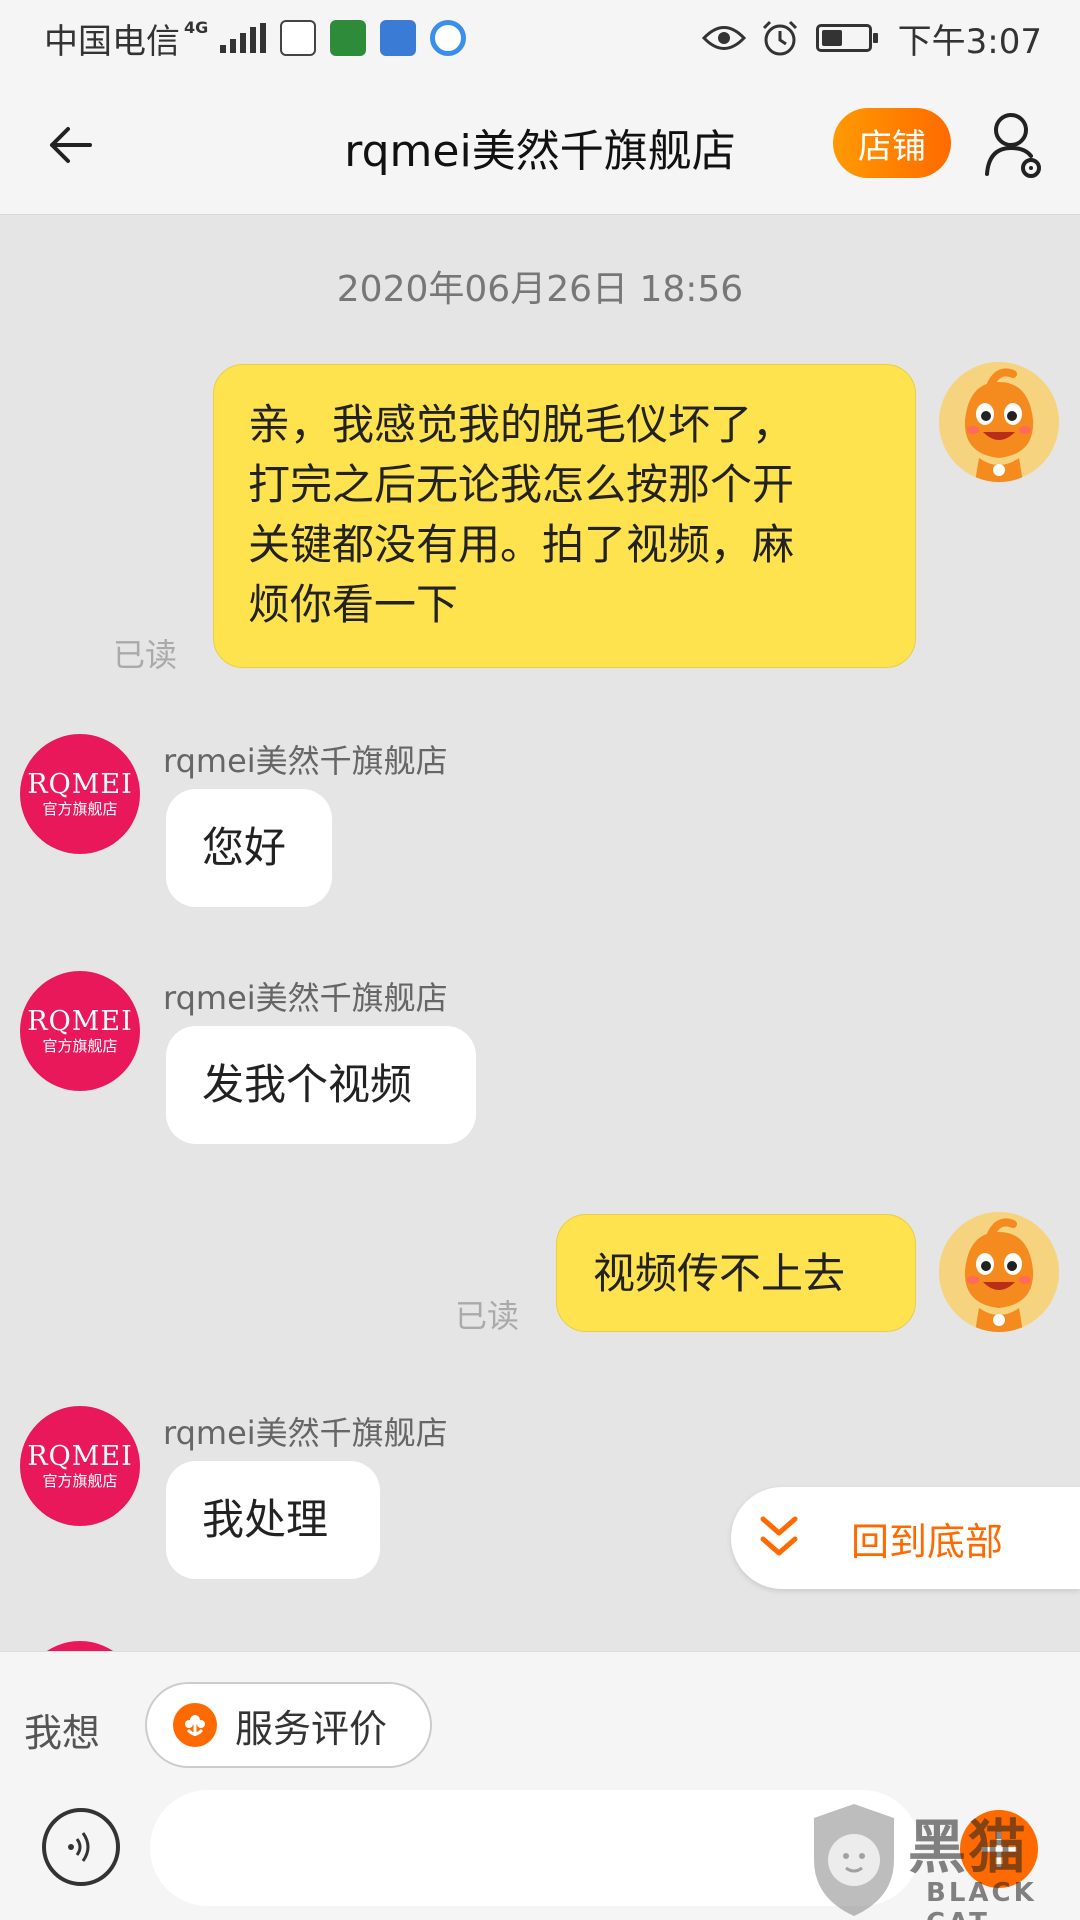 The height and width of the screenshot is (1920, 1080). I want to click on user-settings-icon, so click(1013, 145).